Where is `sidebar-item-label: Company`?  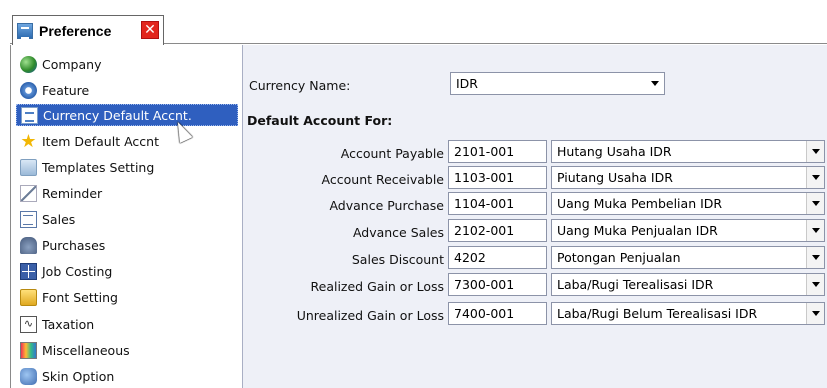
sidebar-item-label: Company is located at coordinates (72, 64).